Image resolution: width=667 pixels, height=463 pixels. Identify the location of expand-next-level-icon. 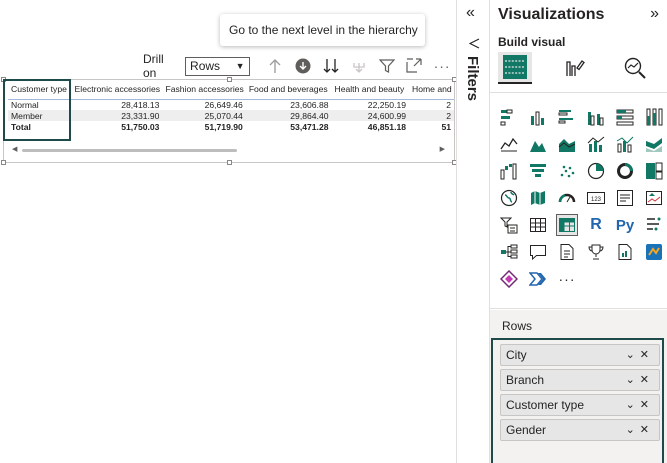
(331, 66).